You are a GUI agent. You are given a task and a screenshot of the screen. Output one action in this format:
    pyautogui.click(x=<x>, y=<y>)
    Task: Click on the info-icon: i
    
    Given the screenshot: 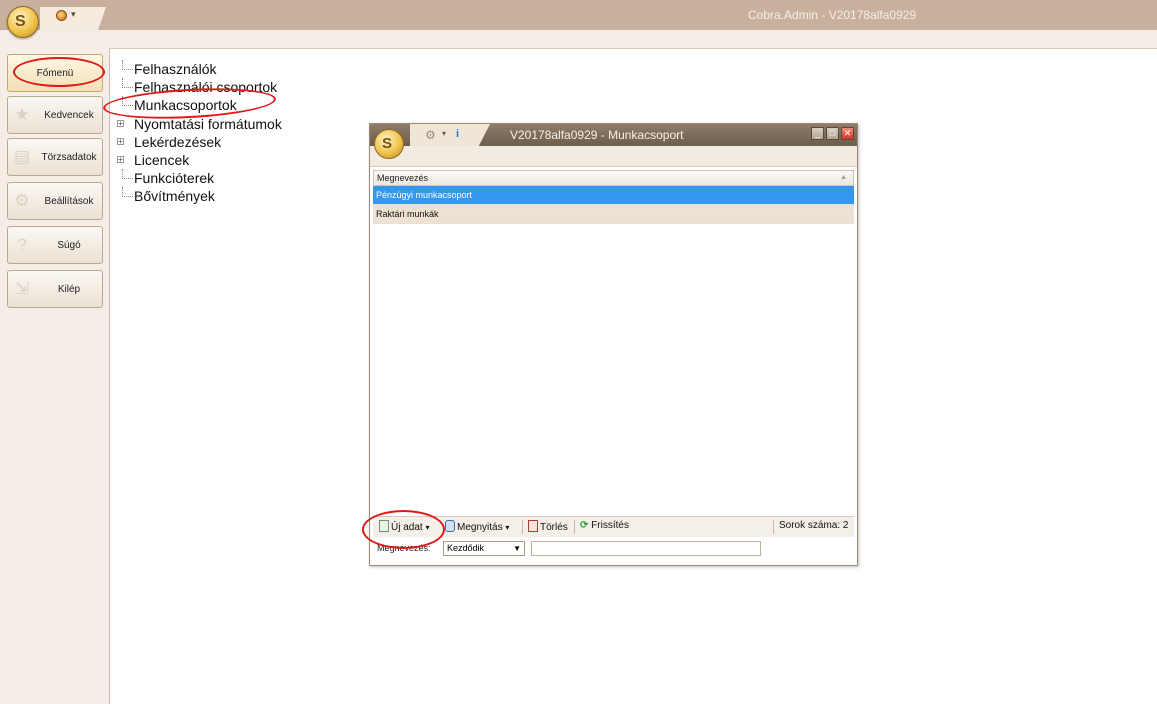 What is the action you would take?
    pyautogui.click(x=461, y=134)
    